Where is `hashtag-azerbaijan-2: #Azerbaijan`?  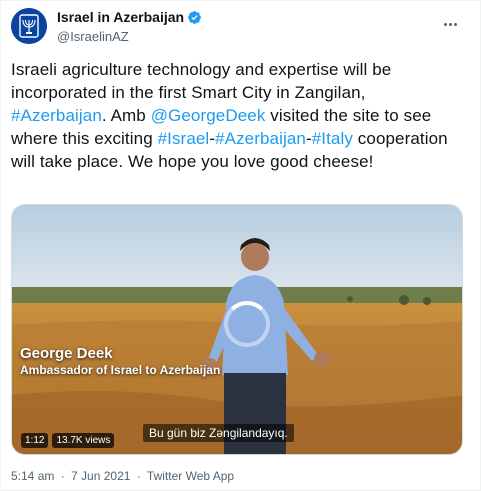
hashtag-azerbaijan-2: #Azerbaijan is located at coordinates (260, 138).